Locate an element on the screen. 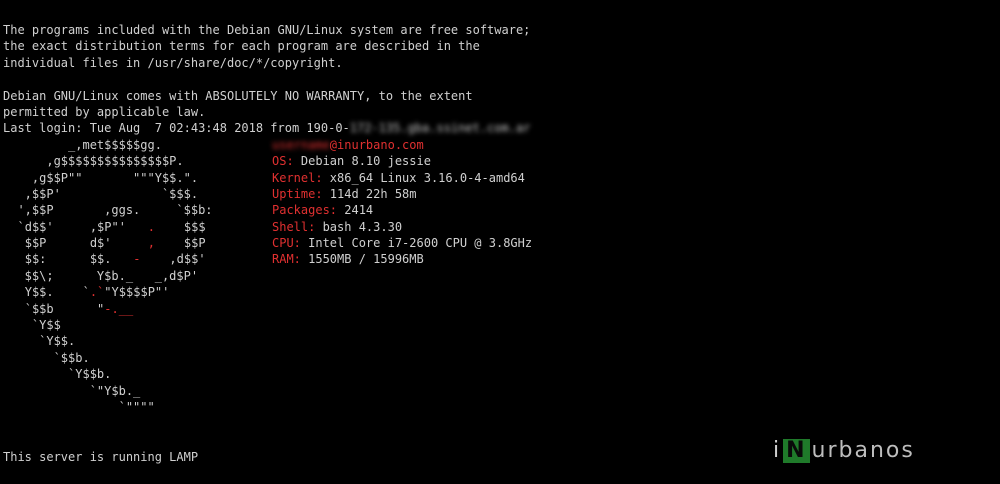 The height and width of the screenshot is (484, 1000). user-host-line: username@inurbano.com is located at coordinates (348, 145).